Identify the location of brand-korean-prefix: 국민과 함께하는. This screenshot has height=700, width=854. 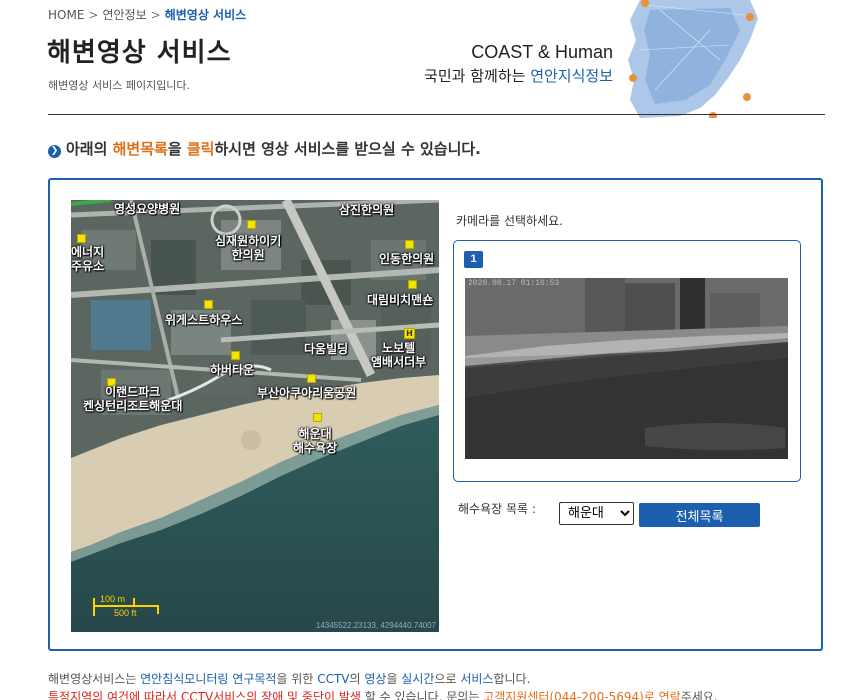
(477, 76).